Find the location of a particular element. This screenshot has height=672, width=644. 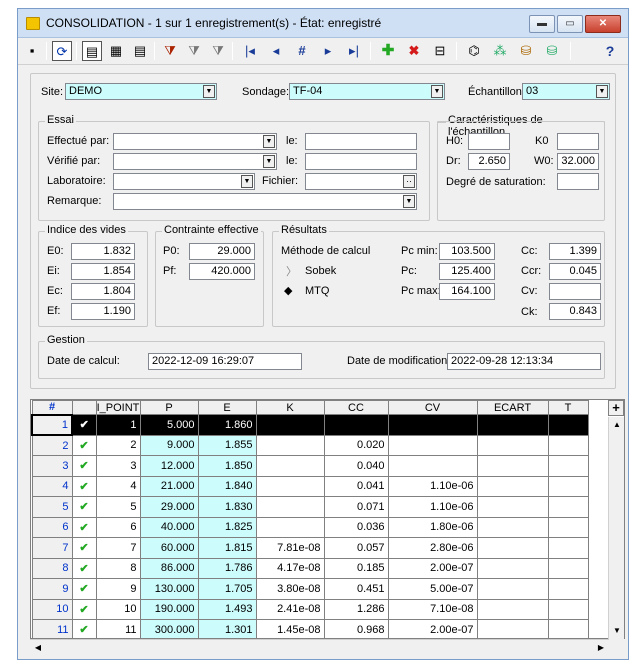

close-button: ✕ is located at coordinates (603, 24).